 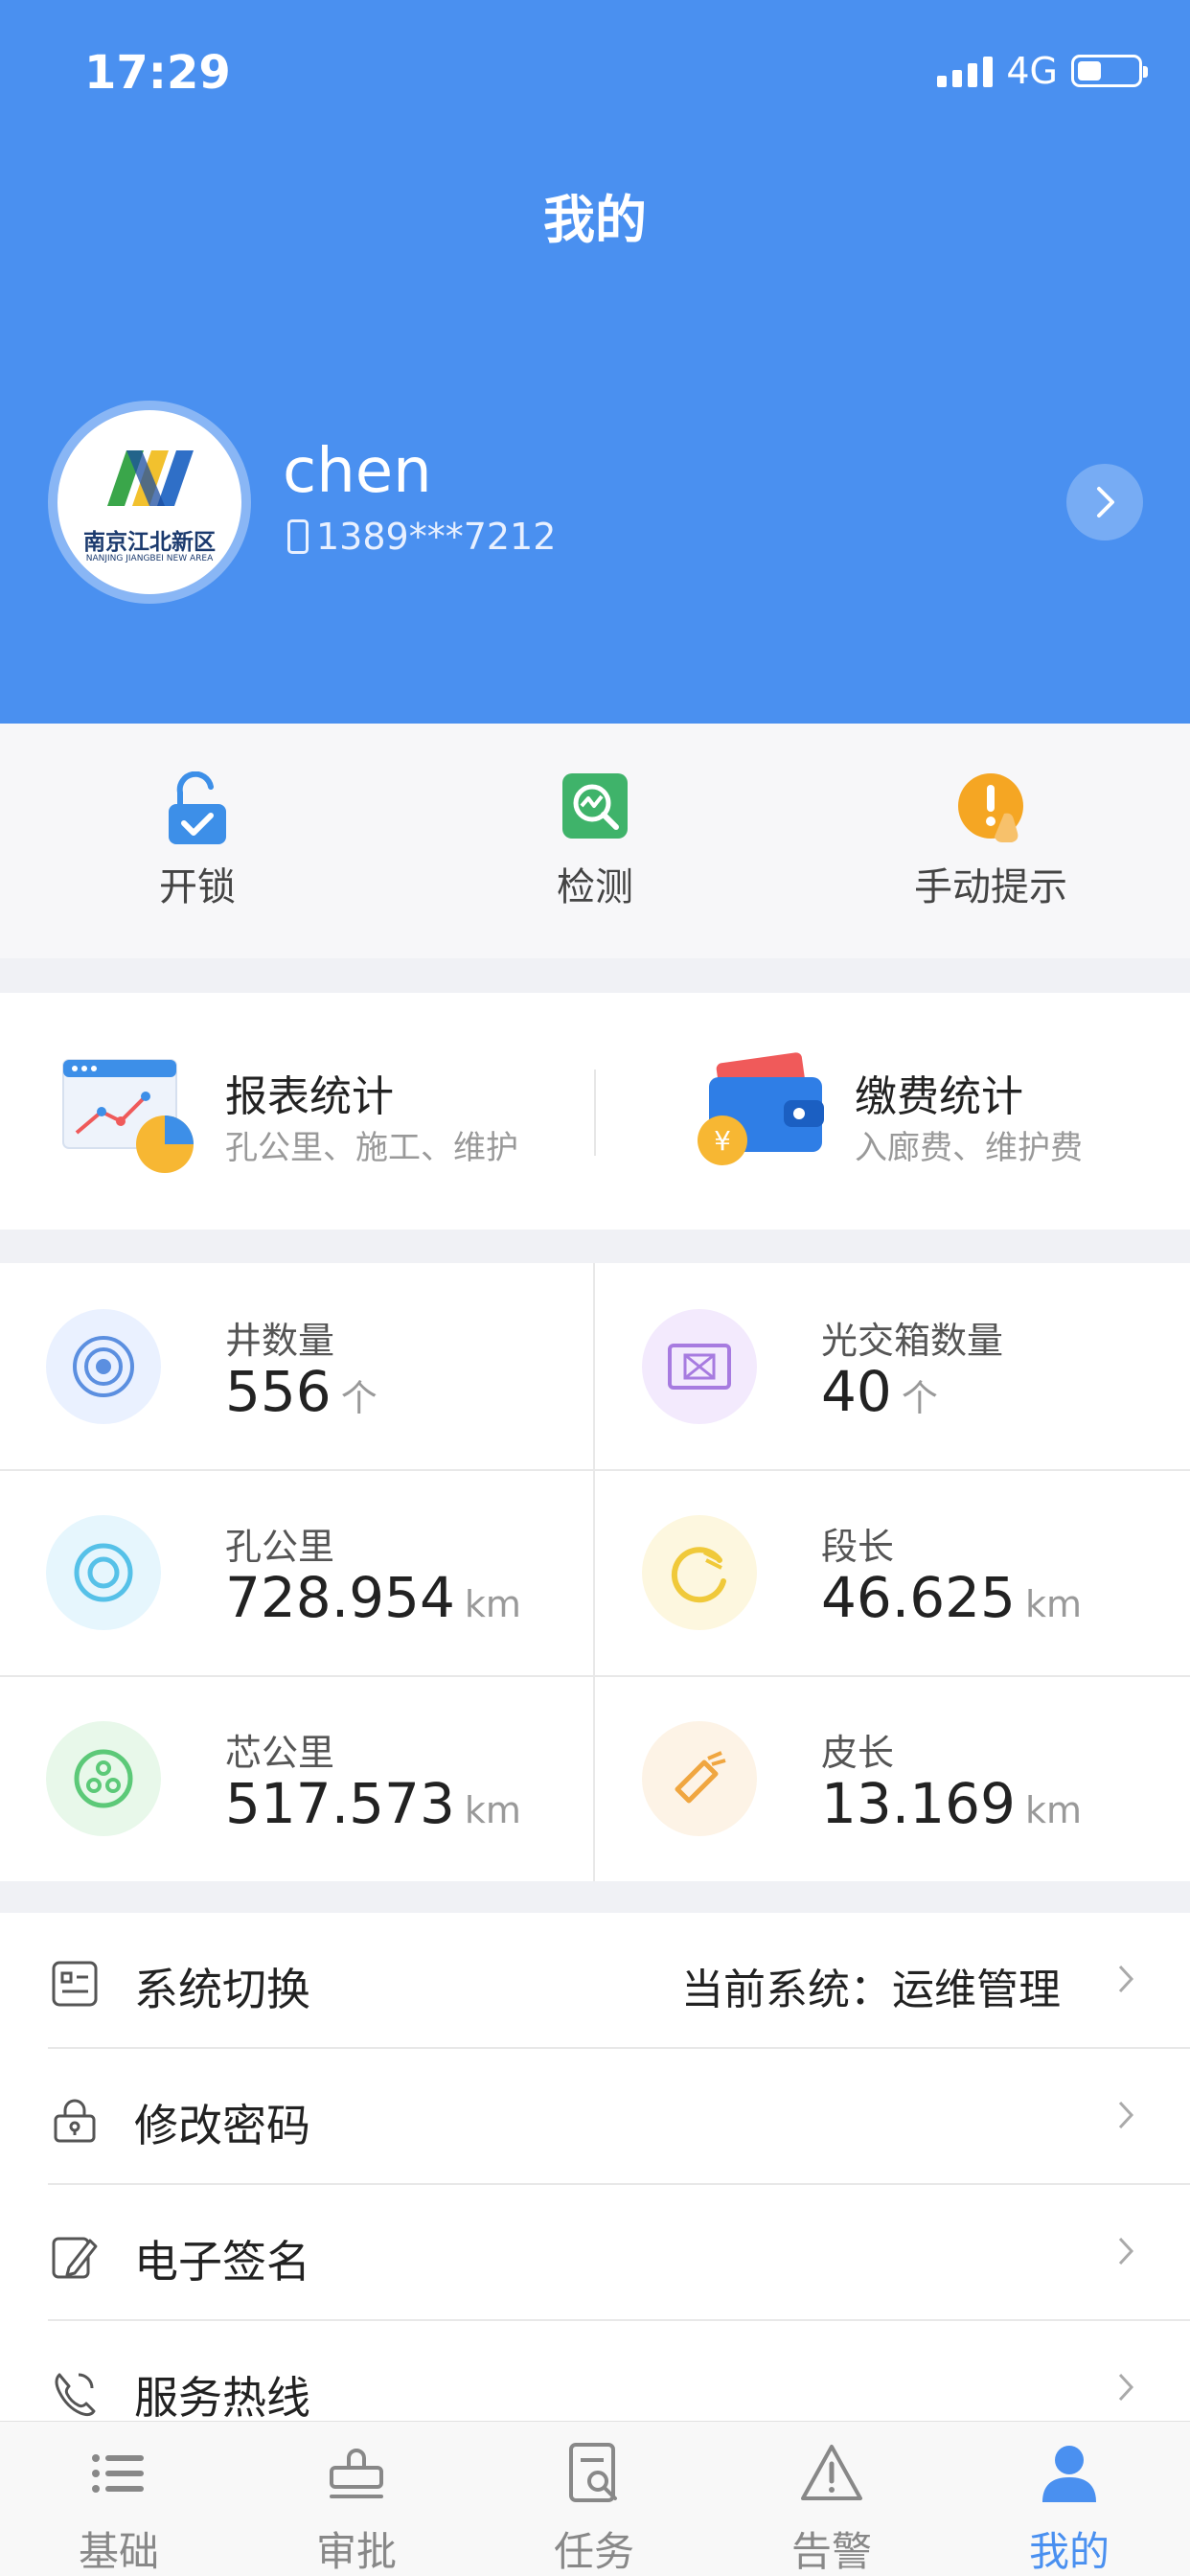 I want to click on card-title: 报表统计, so click(x=310, y=1096).